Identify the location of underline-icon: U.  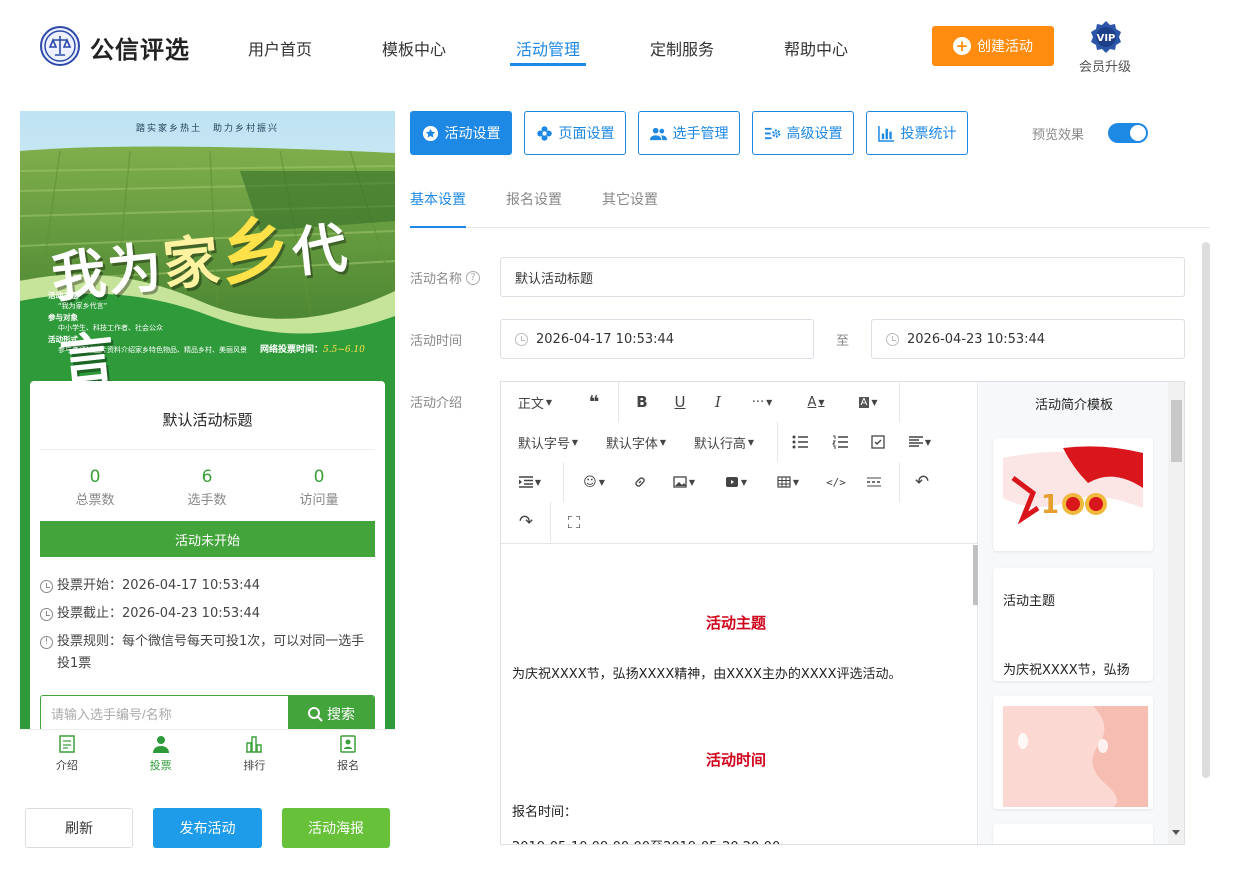
(680, 402).